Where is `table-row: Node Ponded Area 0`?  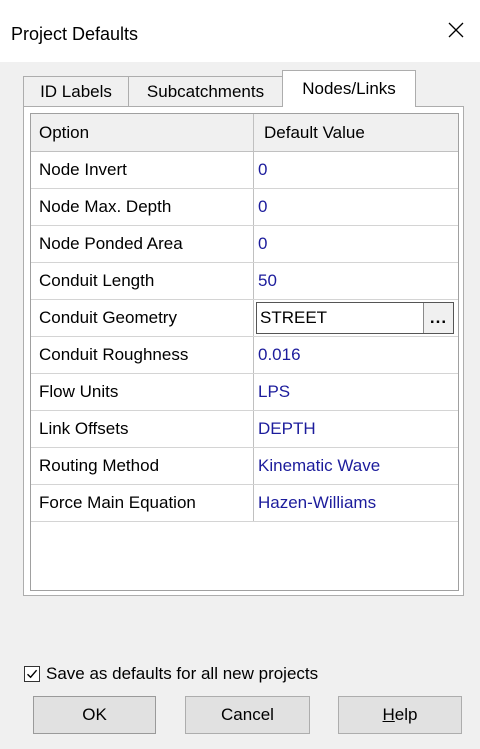
table-row: Node Ponded Area 0 is located at coordinates (244, 244).